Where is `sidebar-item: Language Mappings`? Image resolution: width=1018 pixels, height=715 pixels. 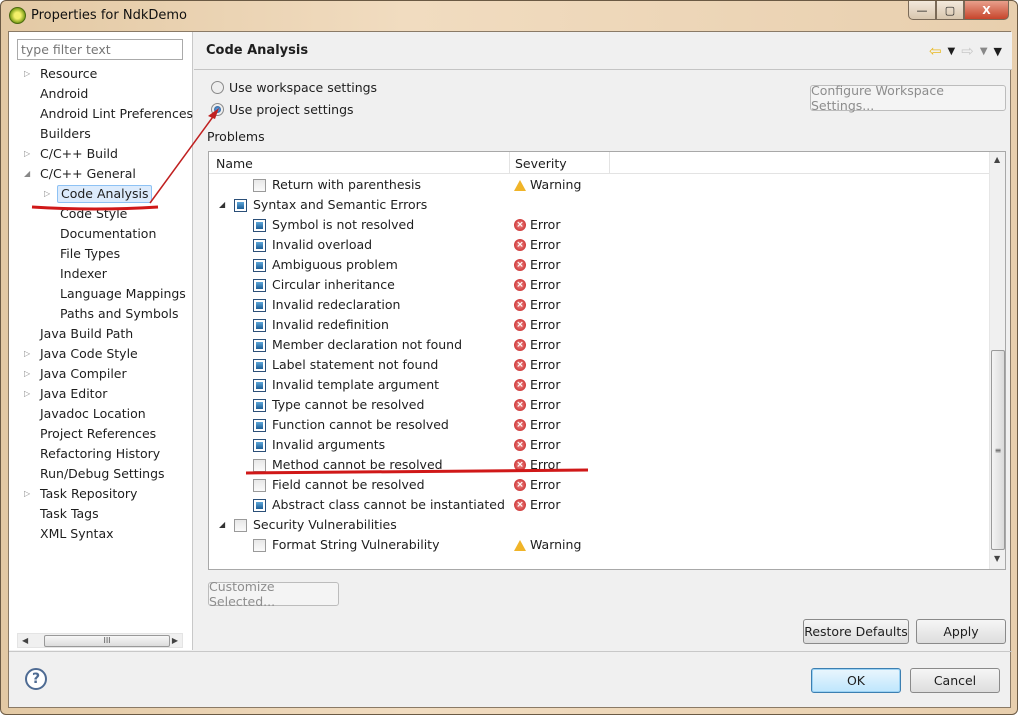 sidebar-item: Language Mappings is located at coordinates (101, 294).